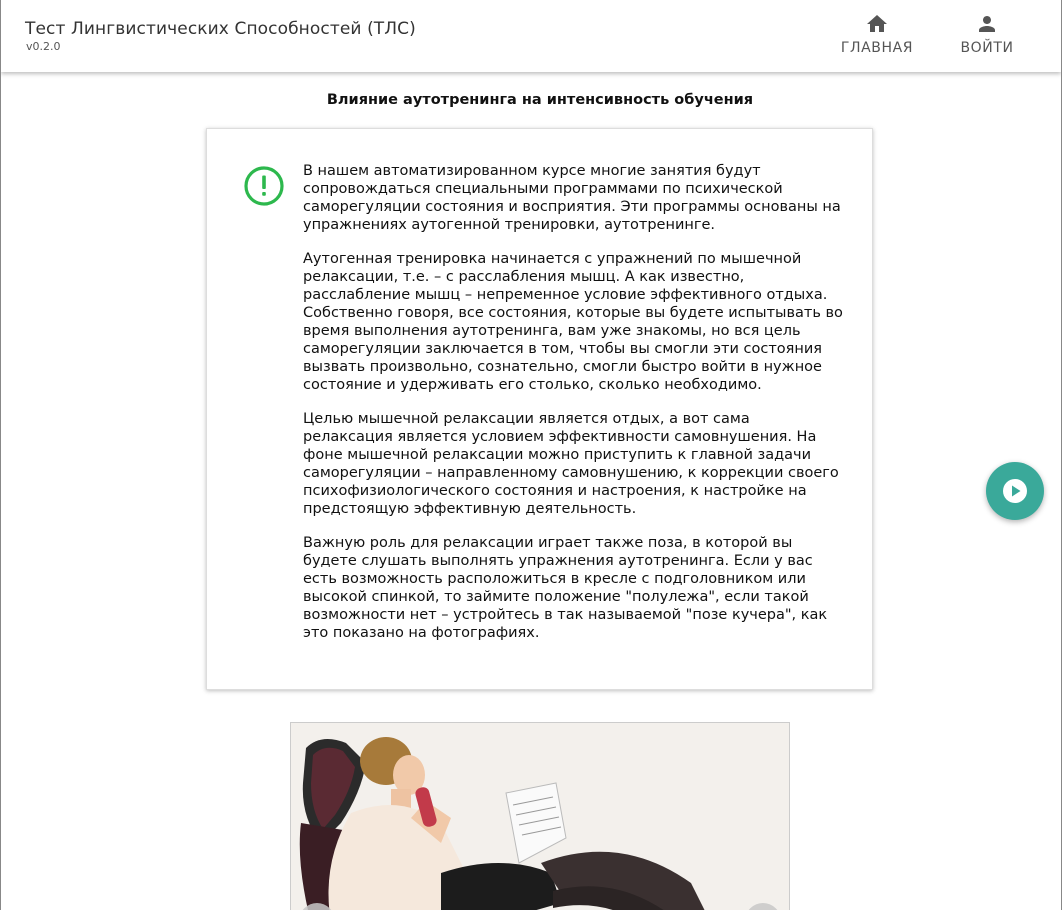 This screenshot has width=1062, height=910. Describe the element at coordinates (987, 24) in the screenshot. I see `person-icon` at that location.